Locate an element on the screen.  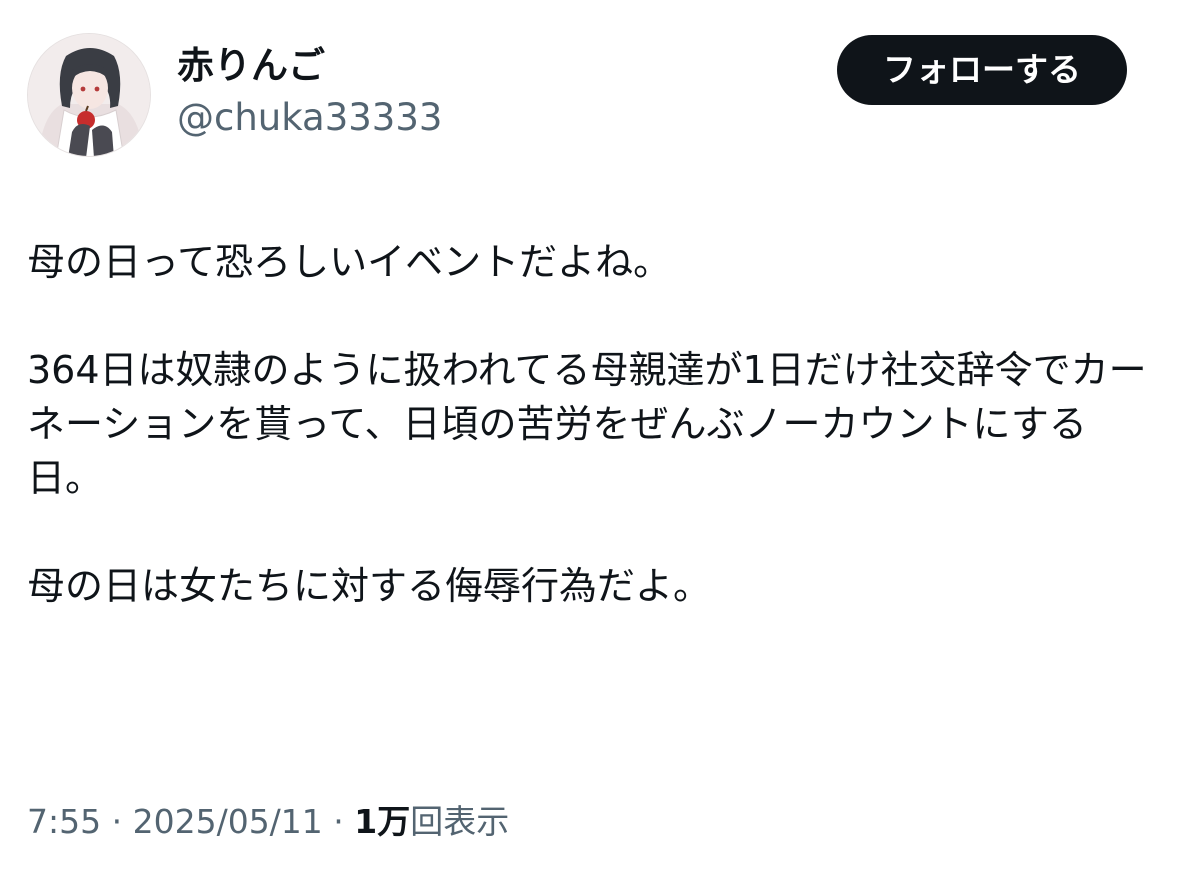
tweet-date: 2025/05/11 is located at coordinates (228, 821).